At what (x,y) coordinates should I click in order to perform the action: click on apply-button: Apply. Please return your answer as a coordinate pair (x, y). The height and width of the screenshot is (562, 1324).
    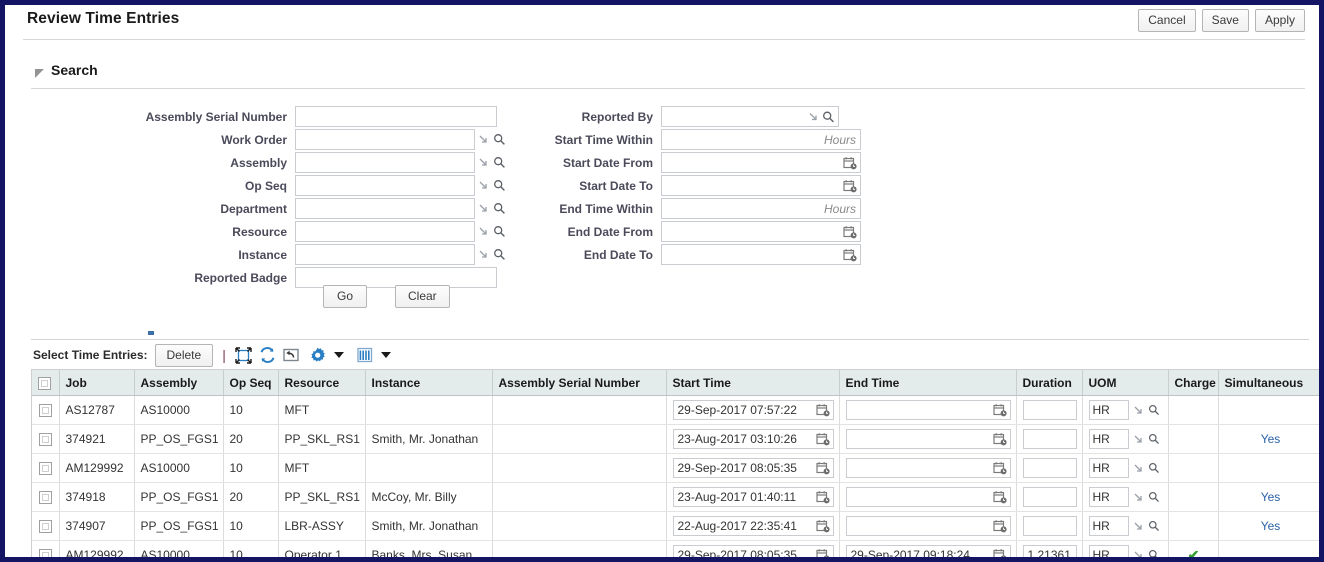
    Looking at the image, I should click on (1279, 20).